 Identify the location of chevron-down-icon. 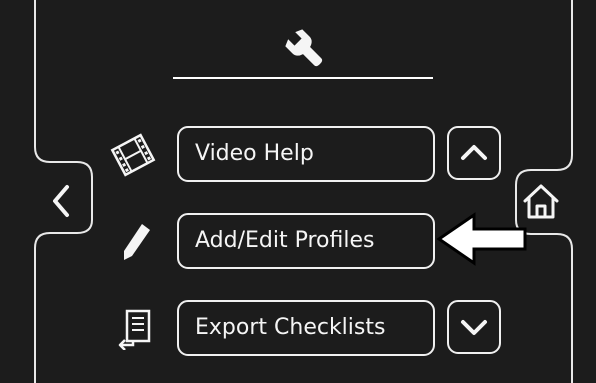
(474, 327).